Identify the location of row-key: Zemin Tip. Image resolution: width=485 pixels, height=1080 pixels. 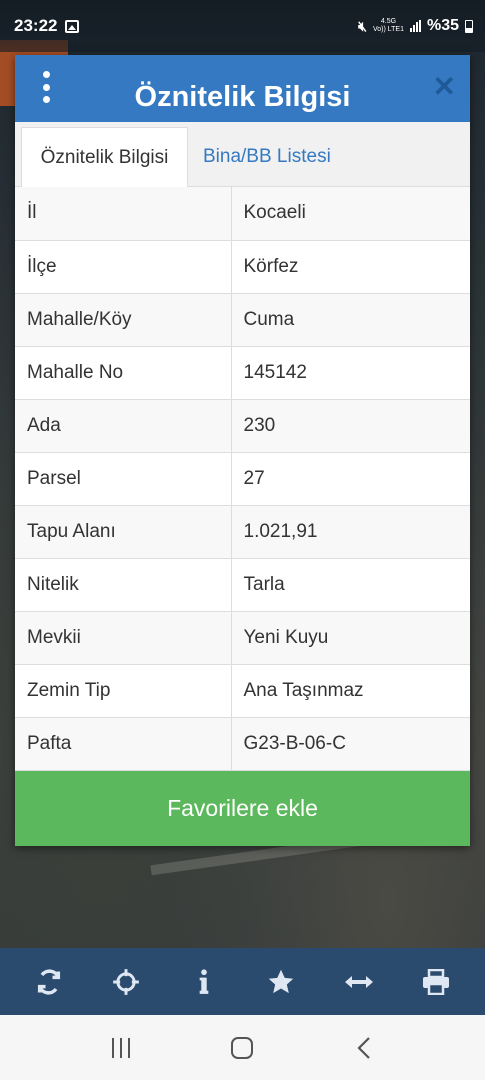
(123, 691).